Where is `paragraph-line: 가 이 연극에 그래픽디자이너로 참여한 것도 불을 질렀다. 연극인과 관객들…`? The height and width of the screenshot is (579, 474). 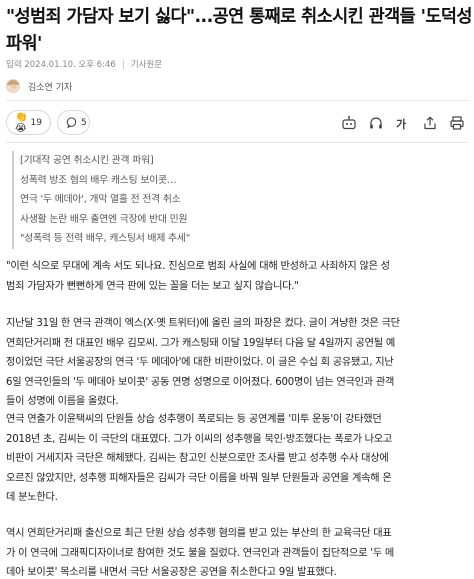
paragraph-line: 가 이 연극에 그래픽디자이너로 참여한 것도 불을 질렀다. 연극인과 관객들… is located at coordinates (200, 553).